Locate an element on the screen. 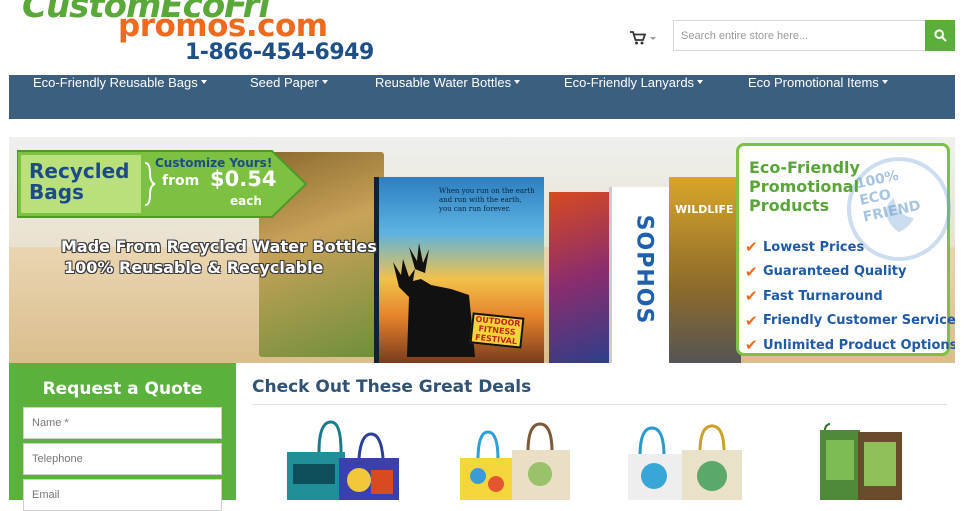 Image resolution: width=965 pixels, height=511 pixels. nav-label: Eco-Friendly Lanyards is located at coordinates (629, 82).